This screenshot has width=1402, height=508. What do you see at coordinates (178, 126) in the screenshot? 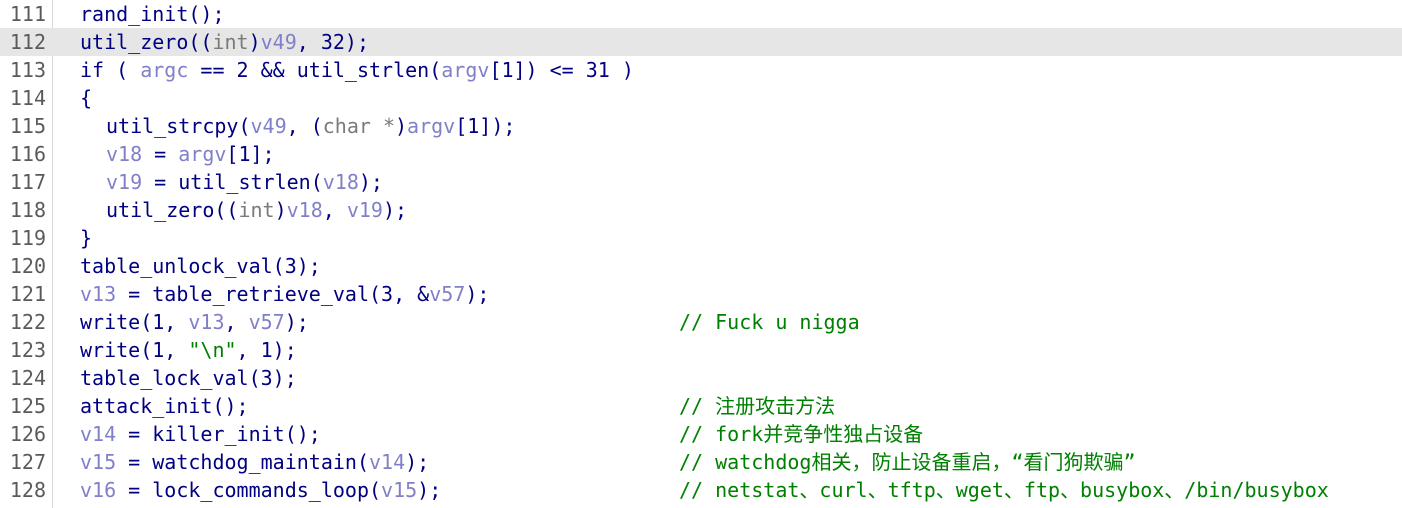
I see `code-identifier: util_strcpy(` at bounding box center [178, 126].